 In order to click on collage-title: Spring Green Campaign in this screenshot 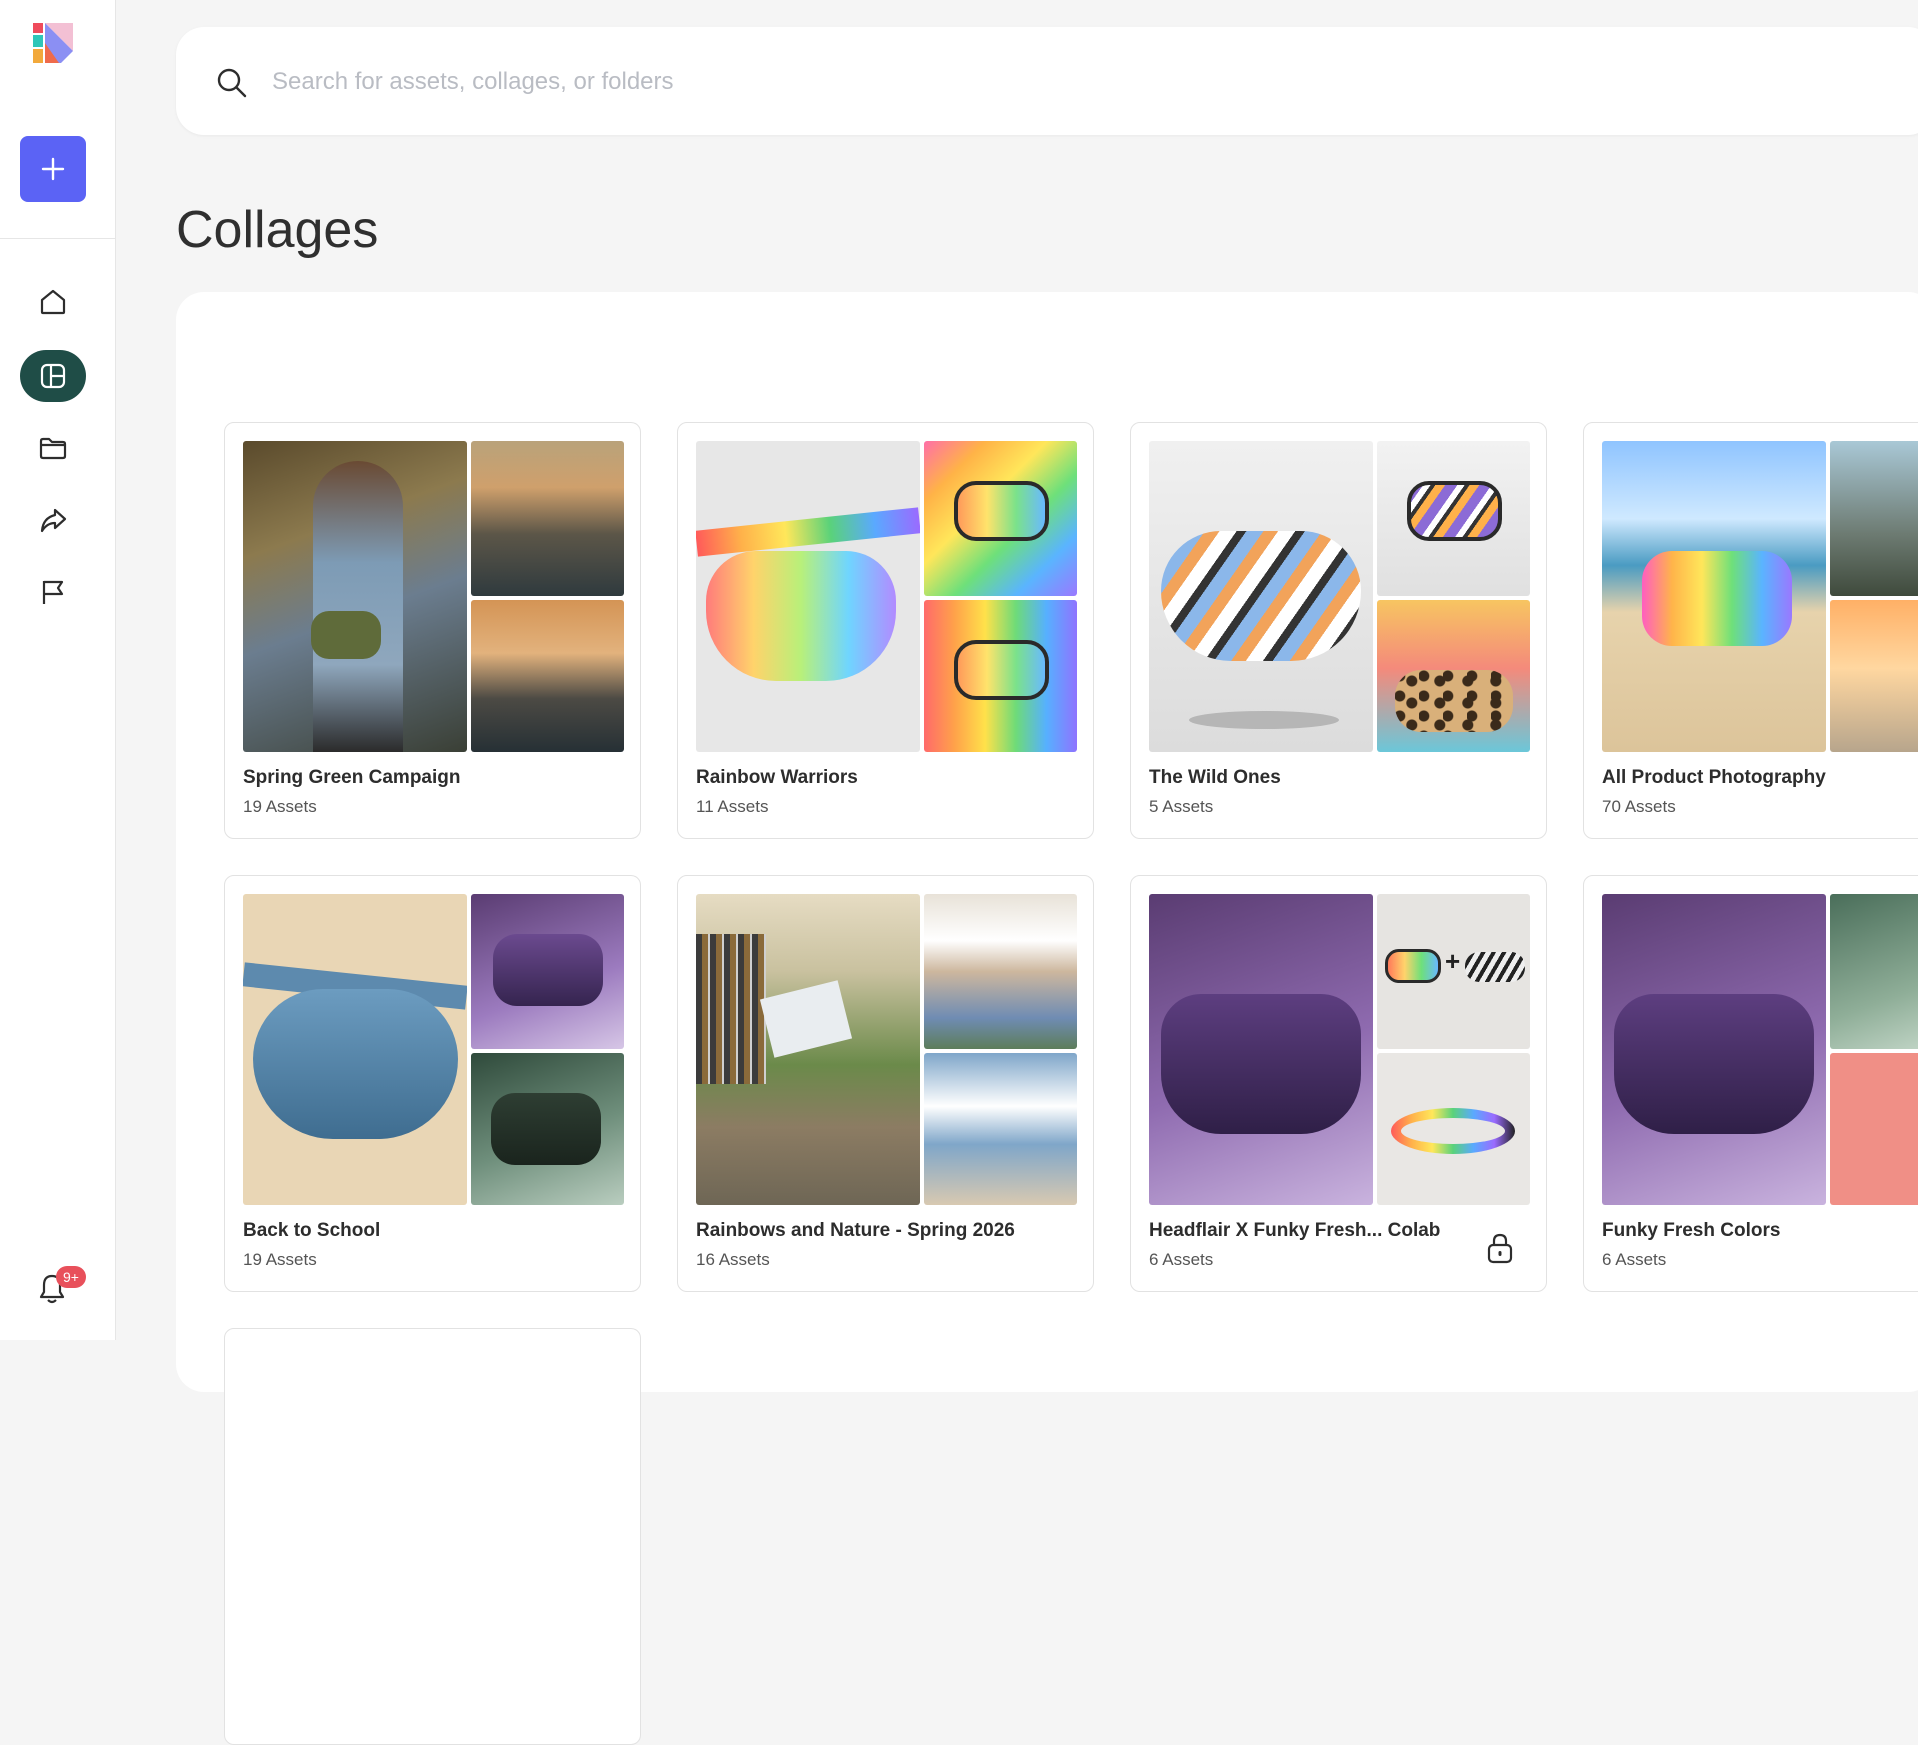, I will do `click(352, 777)`.